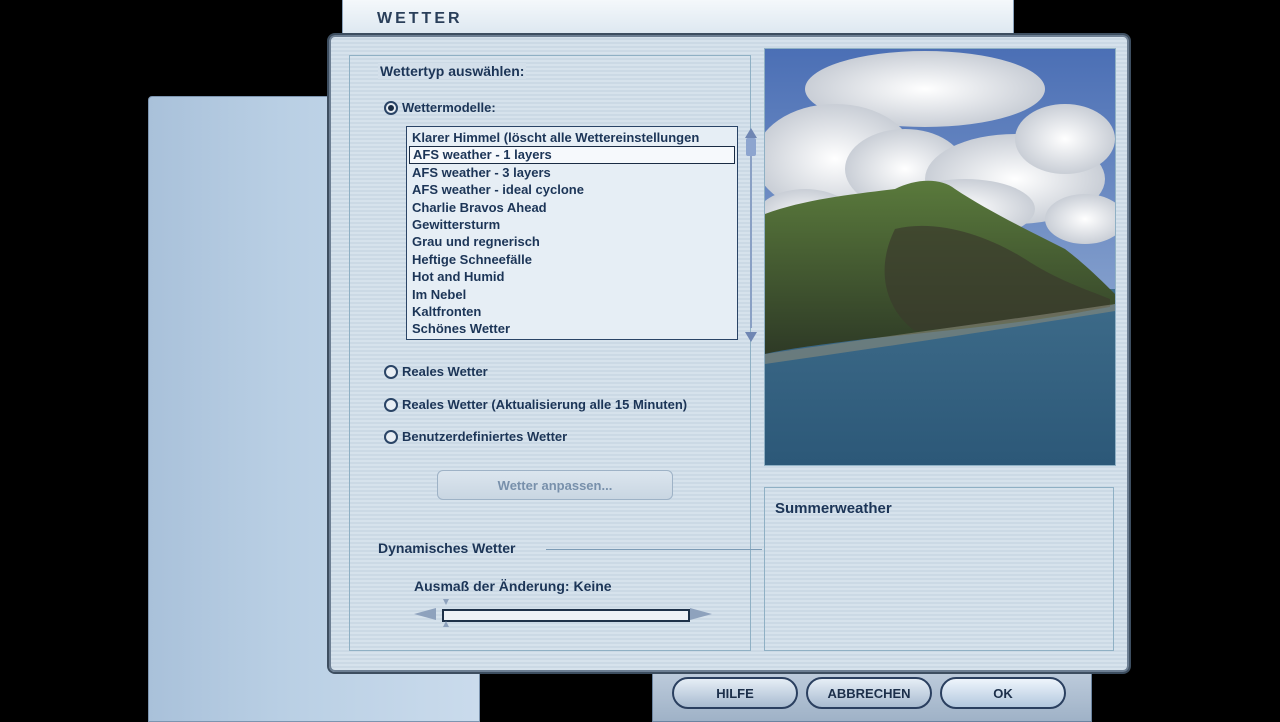  I want to click on list-scrollbar, so click(751, 235).